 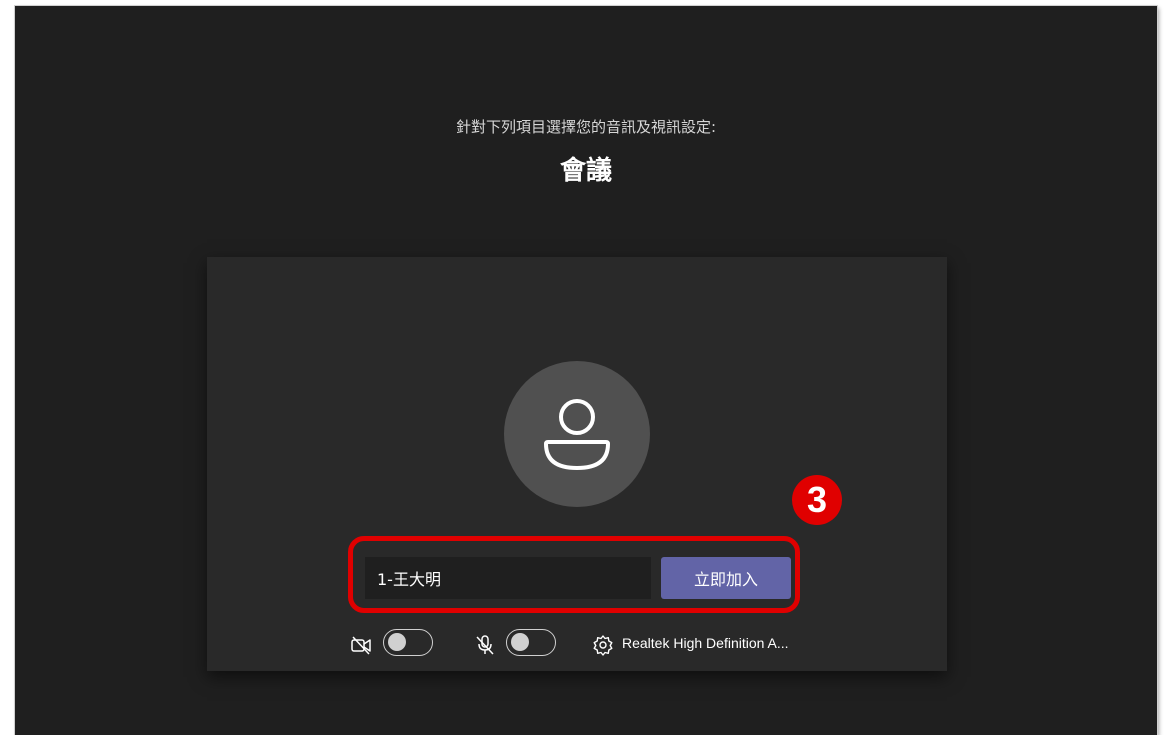 What do you see at coordinates (485, 645) in the screenshot?
I see `mic-off-icon` at bounding box center [485, 645].